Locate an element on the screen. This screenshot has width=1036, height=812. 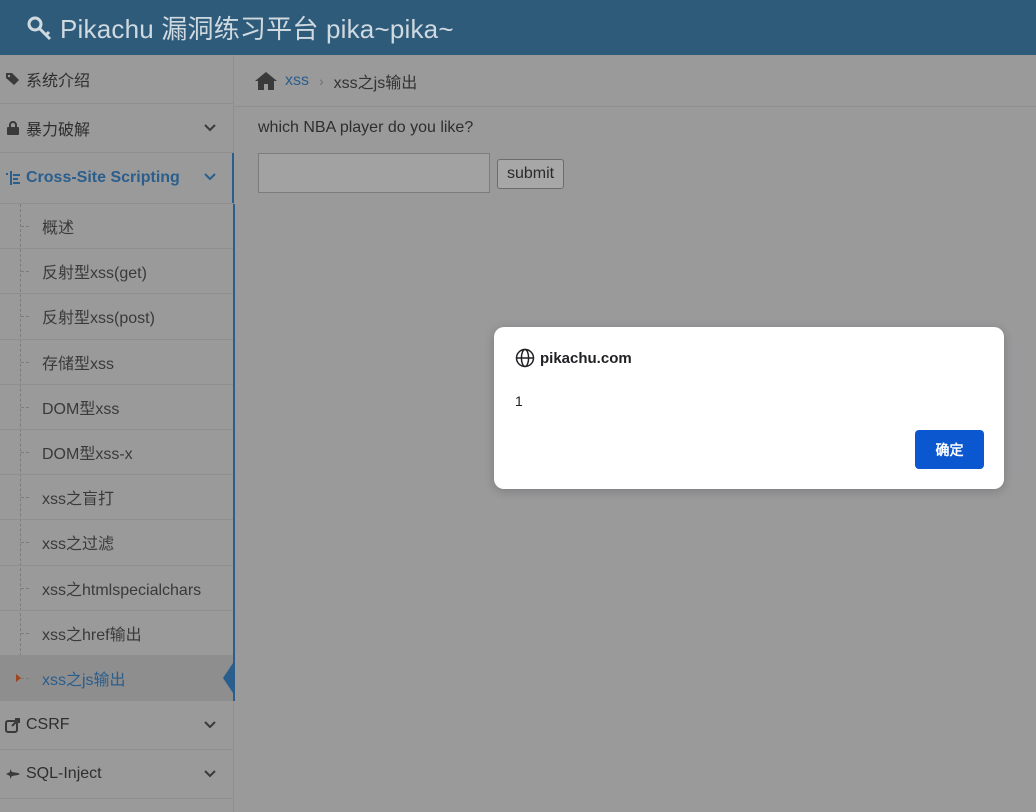
submenu-item-reflected-get: 反射型xss(get) is located at coordinates (116, 272).